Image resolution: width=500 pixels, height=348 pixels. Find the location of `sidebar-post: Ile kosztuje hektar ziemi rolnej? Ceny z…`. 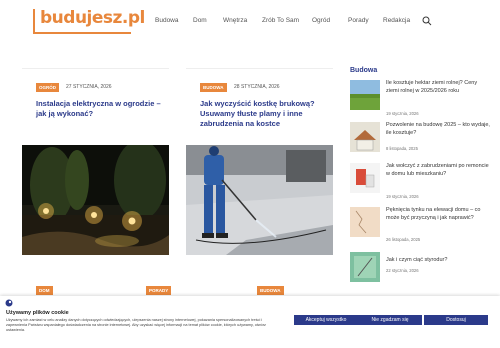

sidebar-post: Ile kosztuje hektar ziemi rolnej? Ceny z… is located at coordinates (420, 100).